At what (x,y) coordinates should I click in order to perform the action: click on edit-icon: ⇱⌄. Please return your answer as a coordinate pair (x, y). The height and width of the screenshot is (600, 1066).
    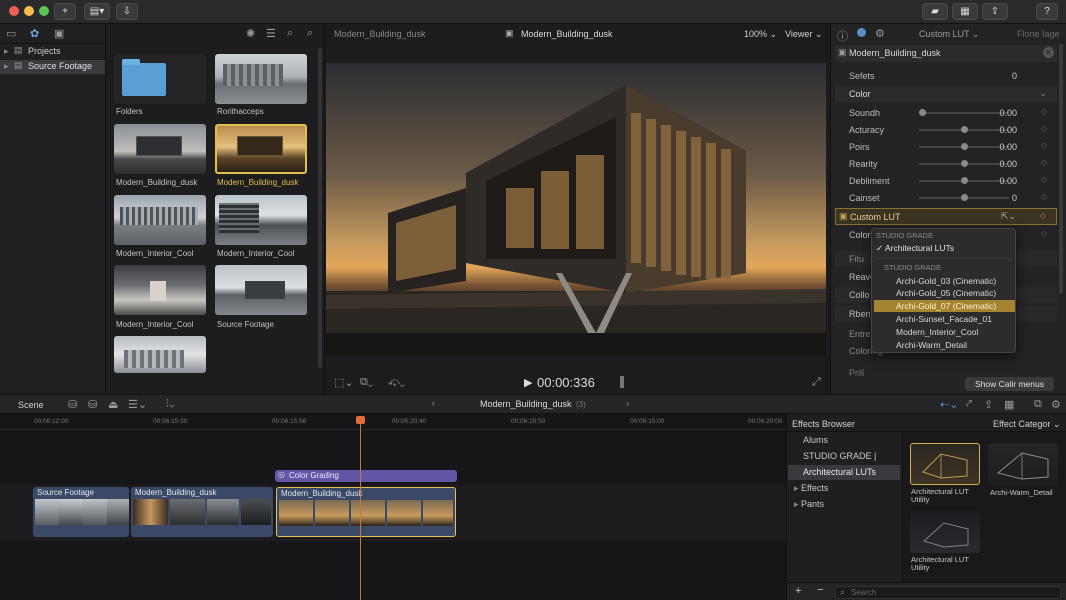
    Looking at the image, I should click on (1008, 216).